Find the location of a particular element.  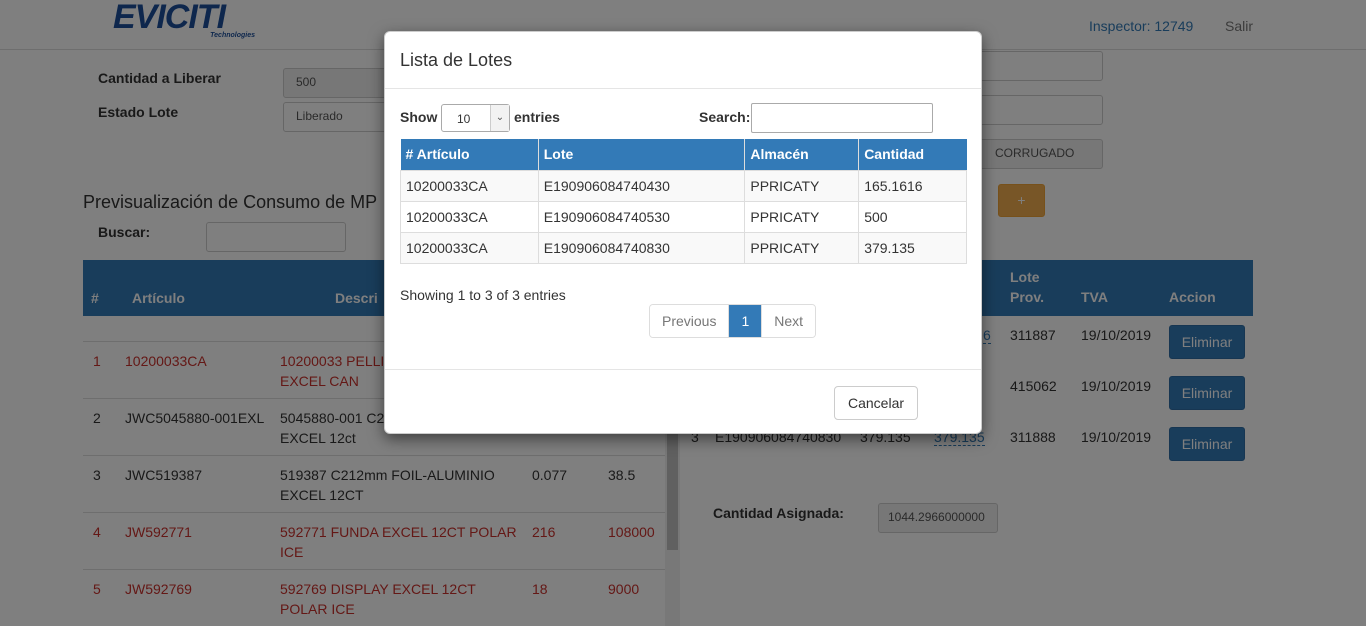

cell-cantidad: 165.1616 is located at coordinates (912, 185).